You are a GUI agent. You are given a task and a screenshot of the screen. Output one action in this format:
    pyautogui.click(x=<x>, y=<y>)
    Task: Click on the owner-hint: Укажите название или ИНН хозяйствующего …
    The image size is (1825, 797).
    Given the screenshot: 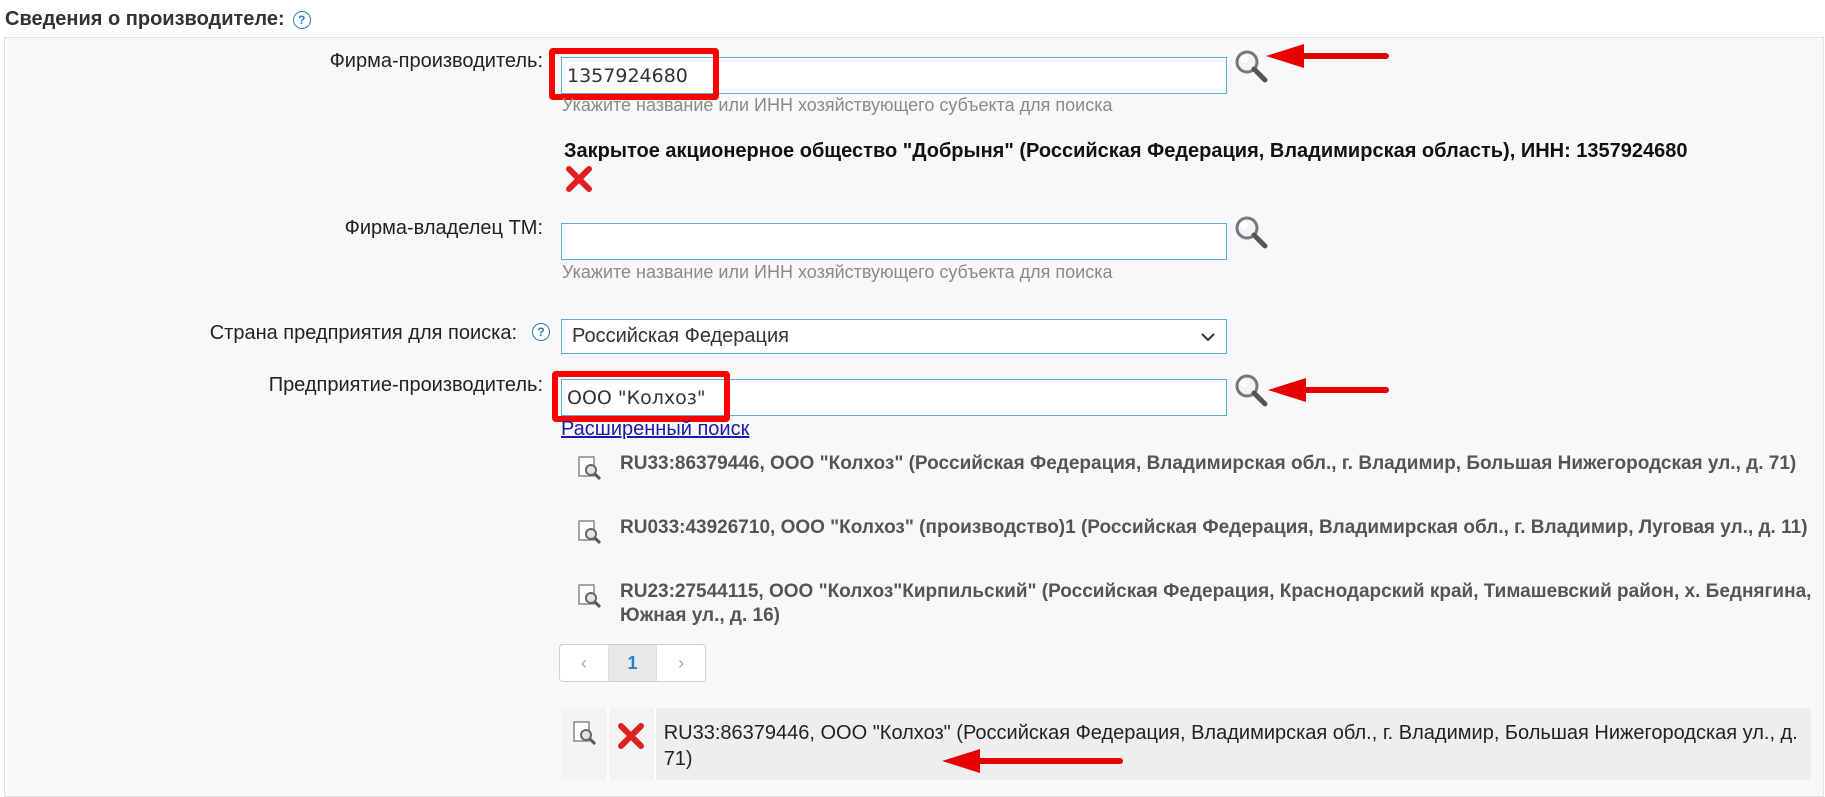 What is the action you would take?
    pyautogui.click(x=837, y=272)
    